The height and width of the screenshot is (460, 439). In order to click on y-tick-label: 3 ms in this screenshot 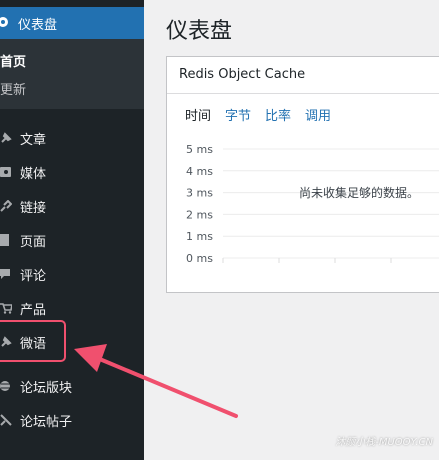, I will do `click(199, 193)`.